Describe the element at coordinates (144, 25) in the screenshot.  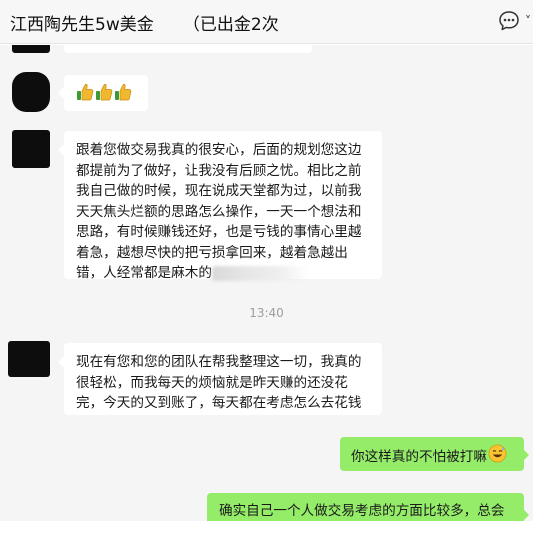
I see `chat-title: 江西陶先生5w美金 （已出金2次` at that location.